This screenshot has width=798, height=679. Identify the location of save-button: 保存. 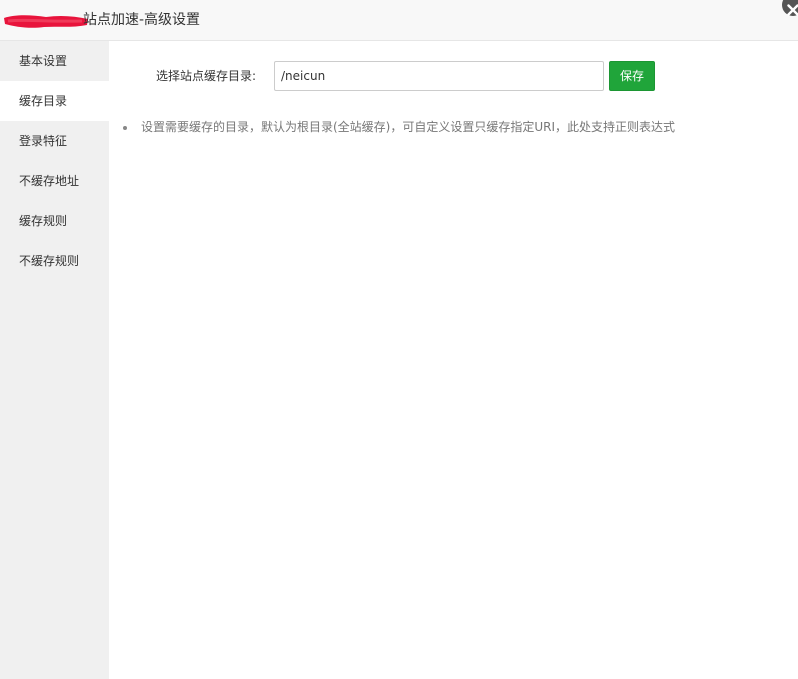
(632, 76).